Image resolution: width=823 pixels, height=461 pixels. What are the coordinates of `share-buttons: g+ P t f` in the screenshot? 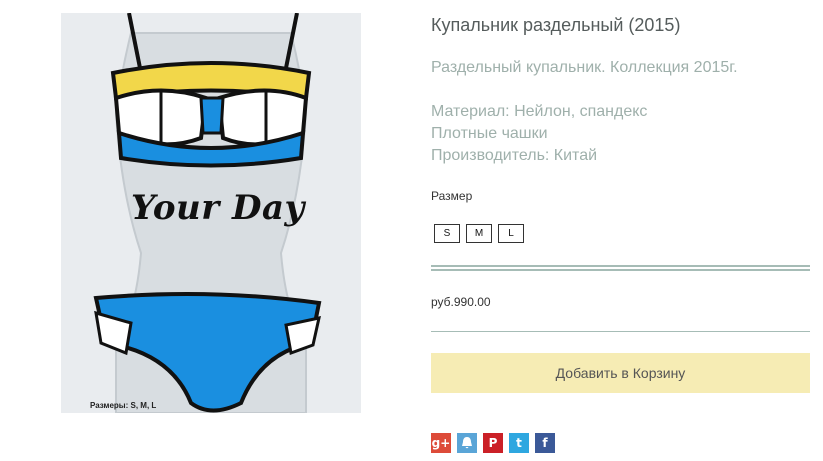 It's located at (493, 443).